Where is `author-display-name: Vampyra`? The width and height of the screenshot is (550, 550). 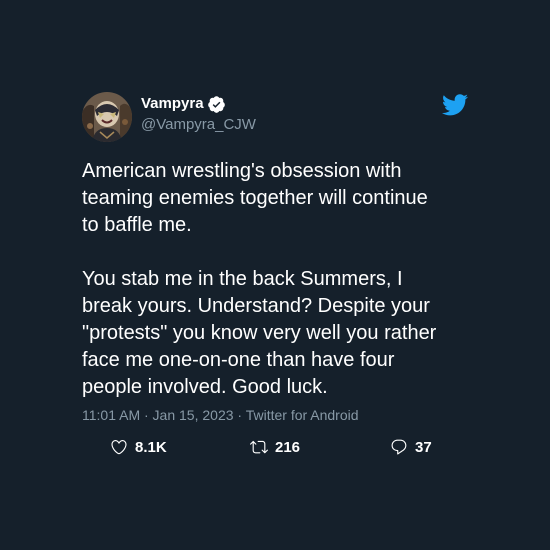
author-display-name: Vampyra is located at coordinates (172, 104).